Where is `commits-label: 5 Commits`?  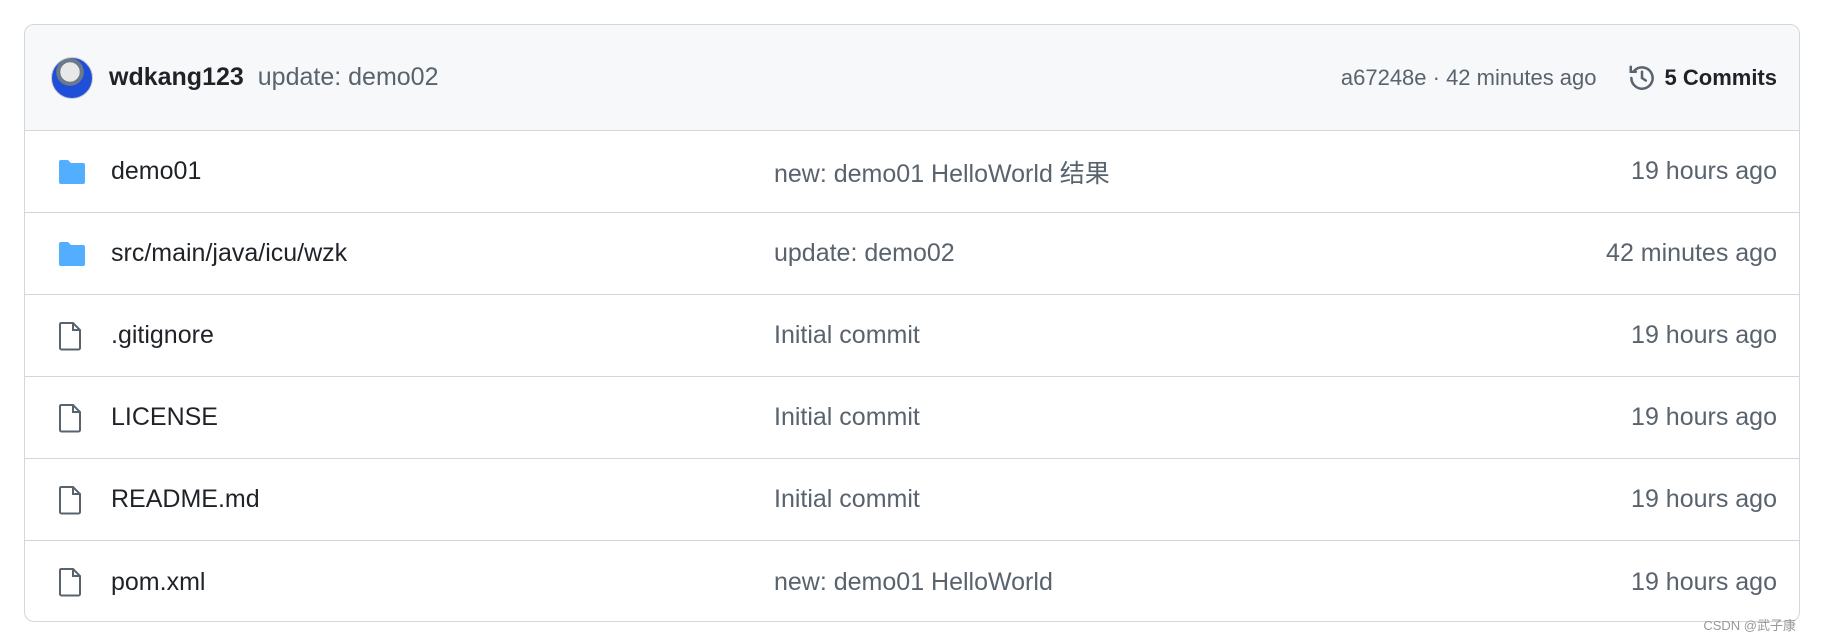
commits-label: 5 Commits is located at coordinates (1720, 77).